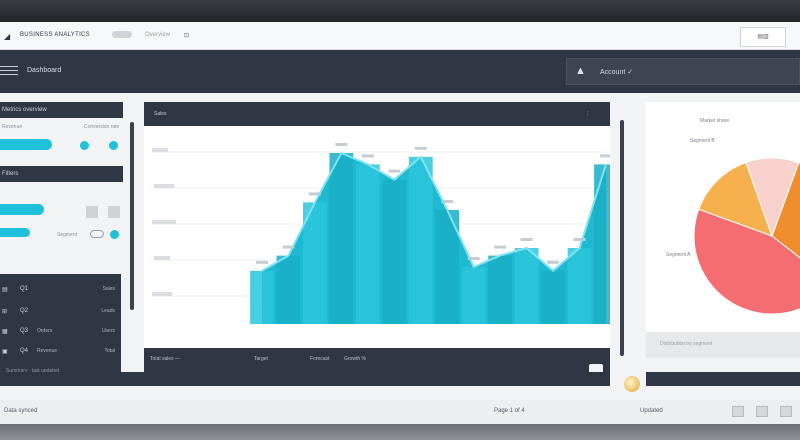  What do you see at coordinates (683, 71) in the screenshot?
I see `user-account-box: ▲ Account ✓` at bounding box center [683, 71].